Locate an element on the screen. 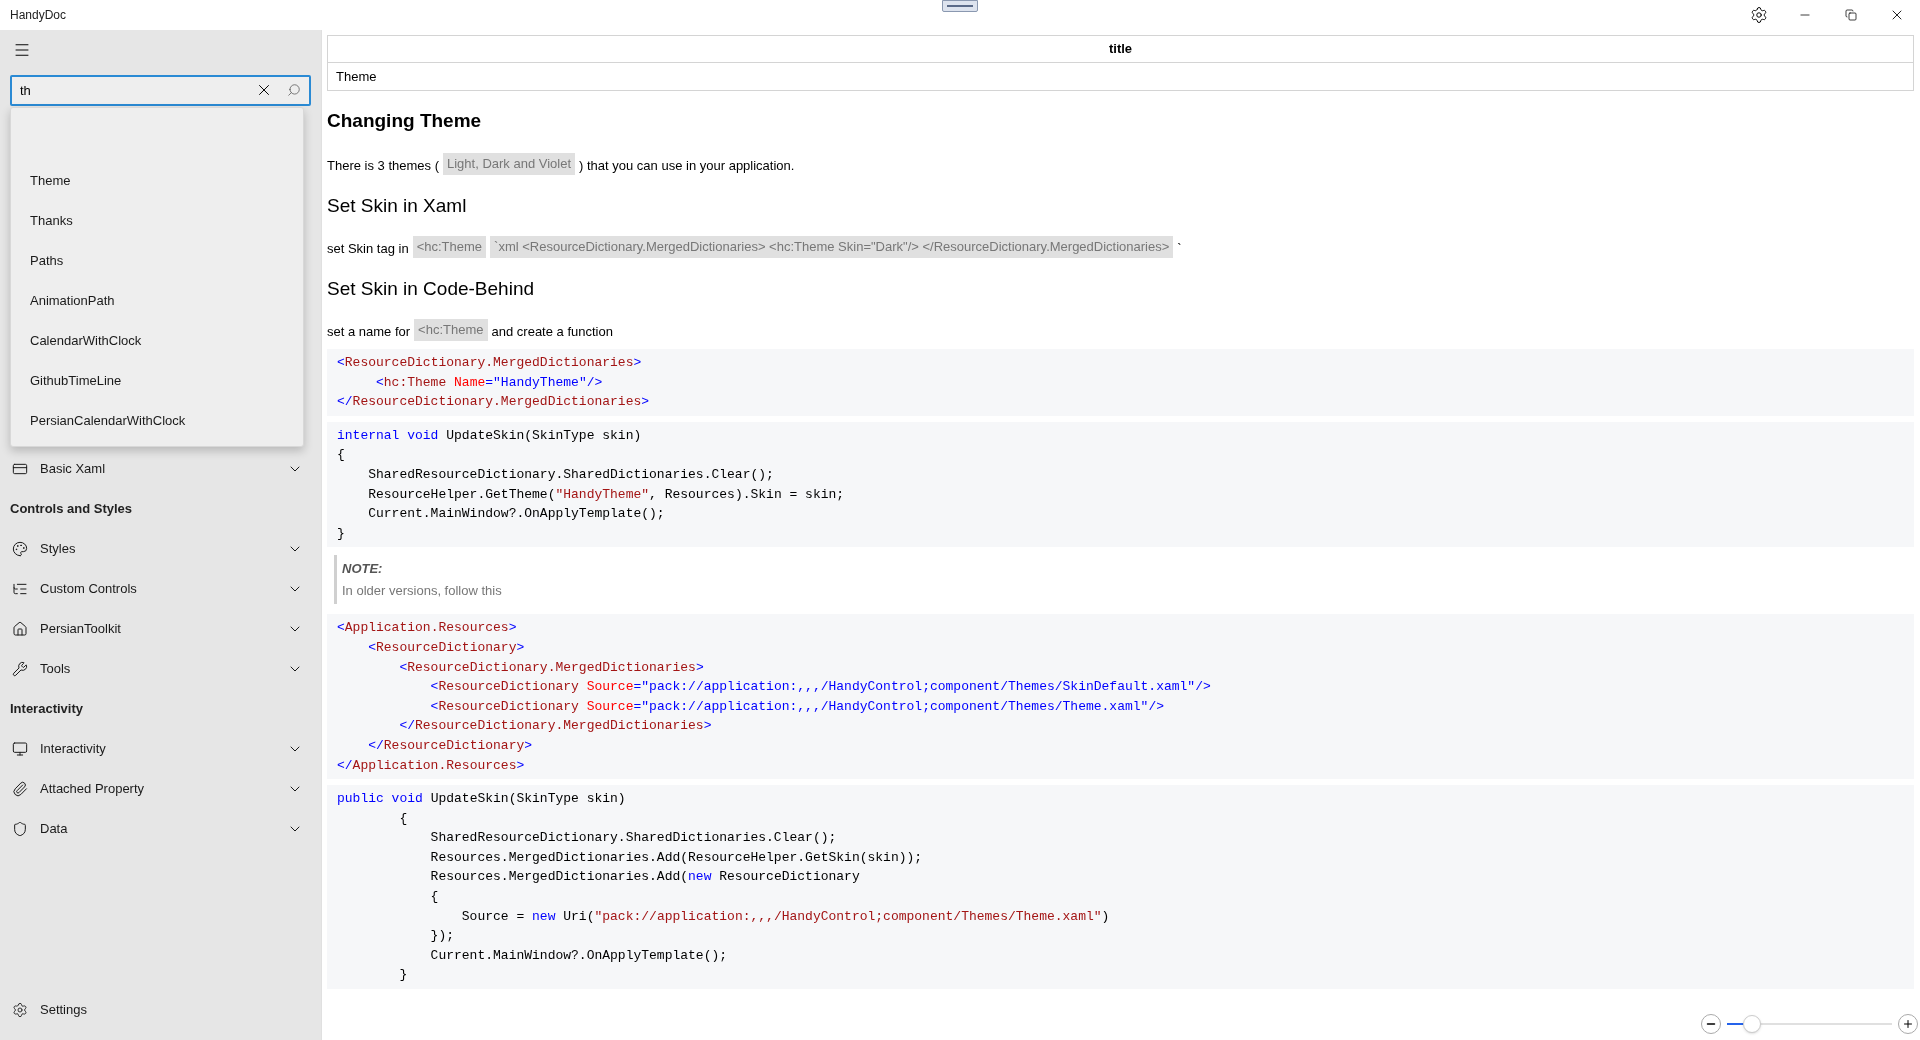  section-heading: Set Skin in Xaml is located at coordinates (397, 206).